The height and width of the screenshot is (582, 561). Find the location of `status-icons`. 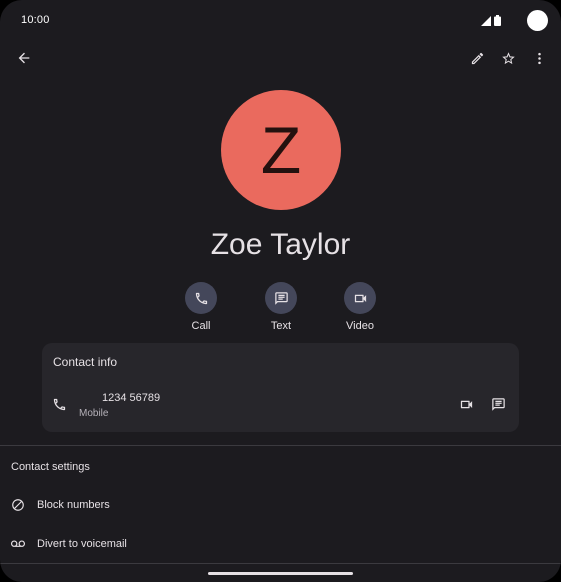

status-icons is located at coordinates (491, 20).